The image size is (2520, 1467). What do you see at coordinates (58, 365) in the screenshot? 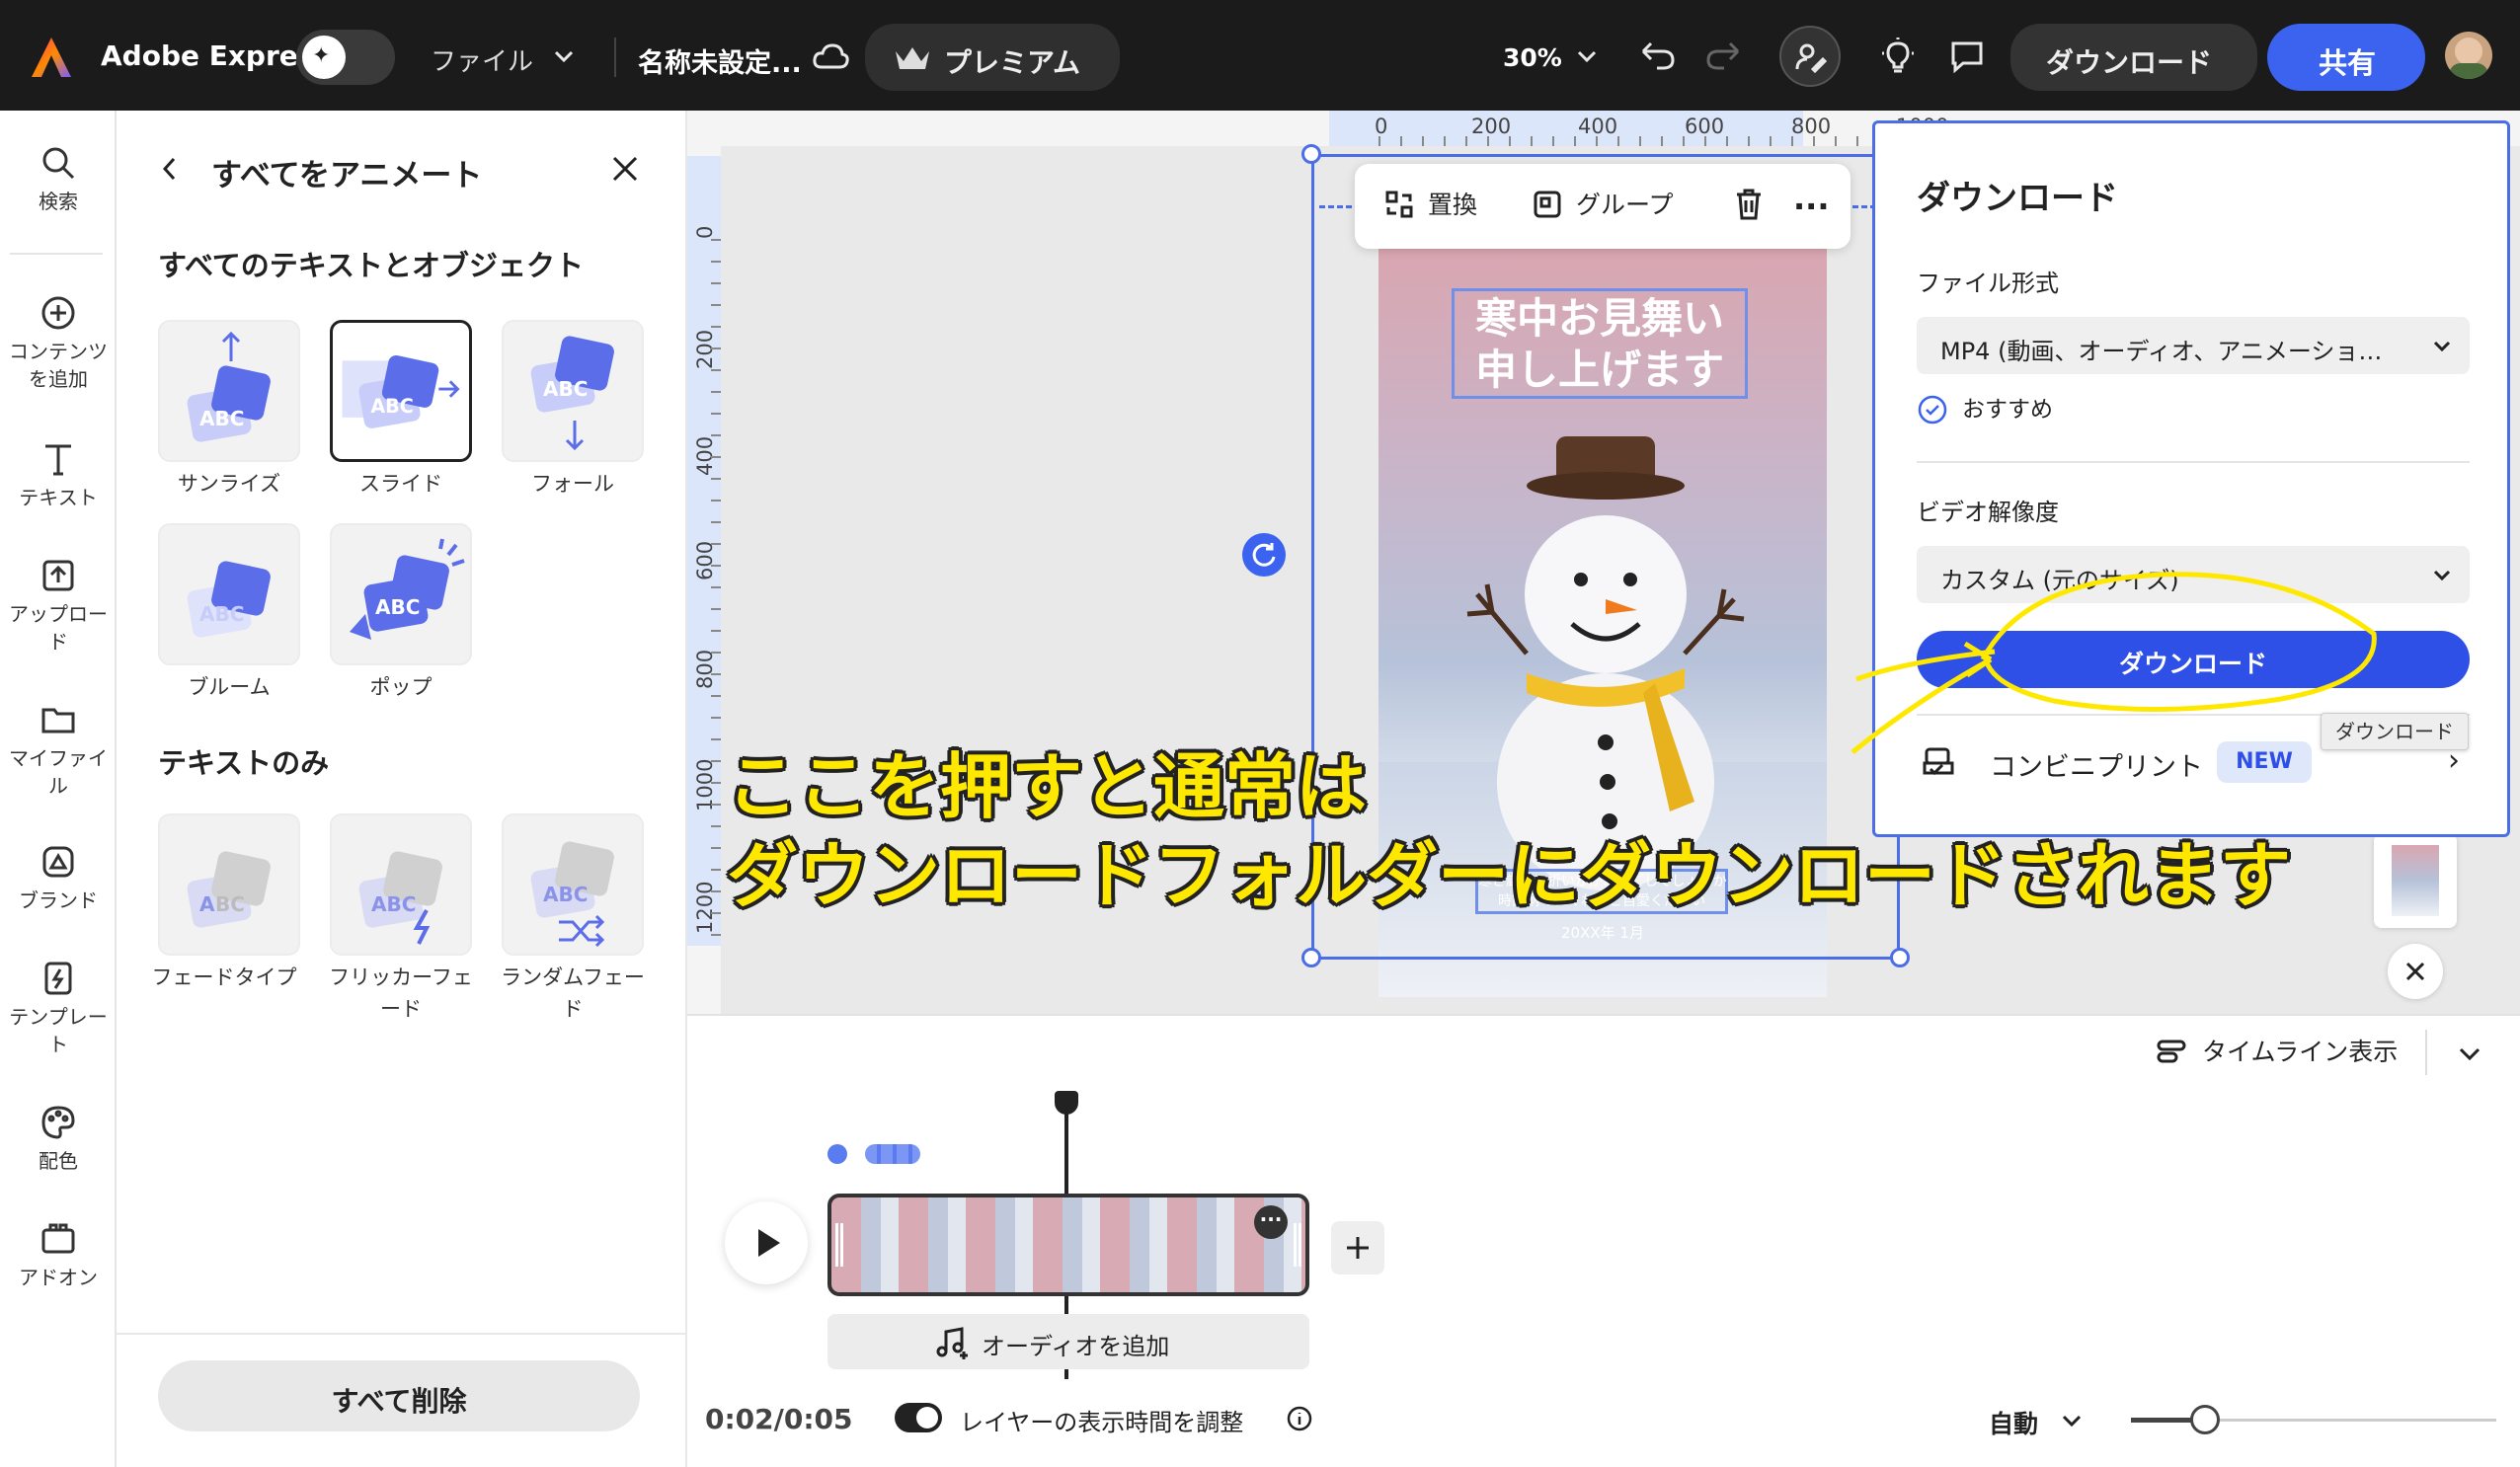
I see `rail-label: コンテンツを追加` at bounding box center [58, 365].